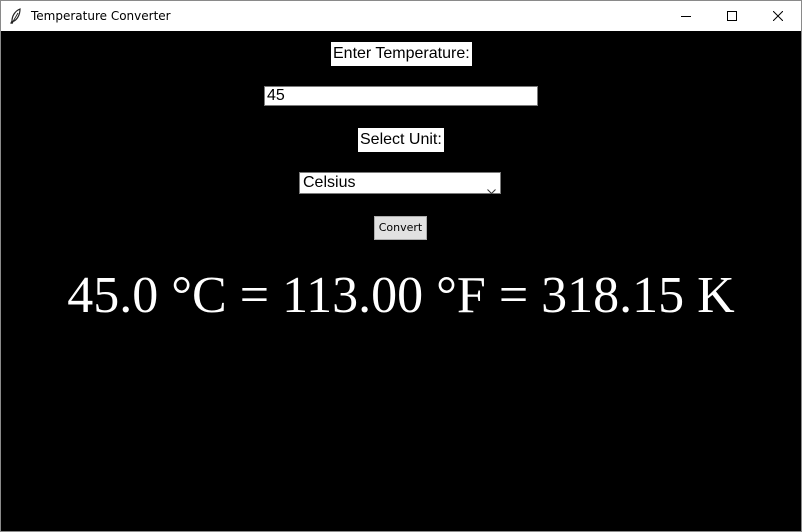  Describe the element at coordinates (401, 96) in the screenshot. I see `temperature-input` at that location.